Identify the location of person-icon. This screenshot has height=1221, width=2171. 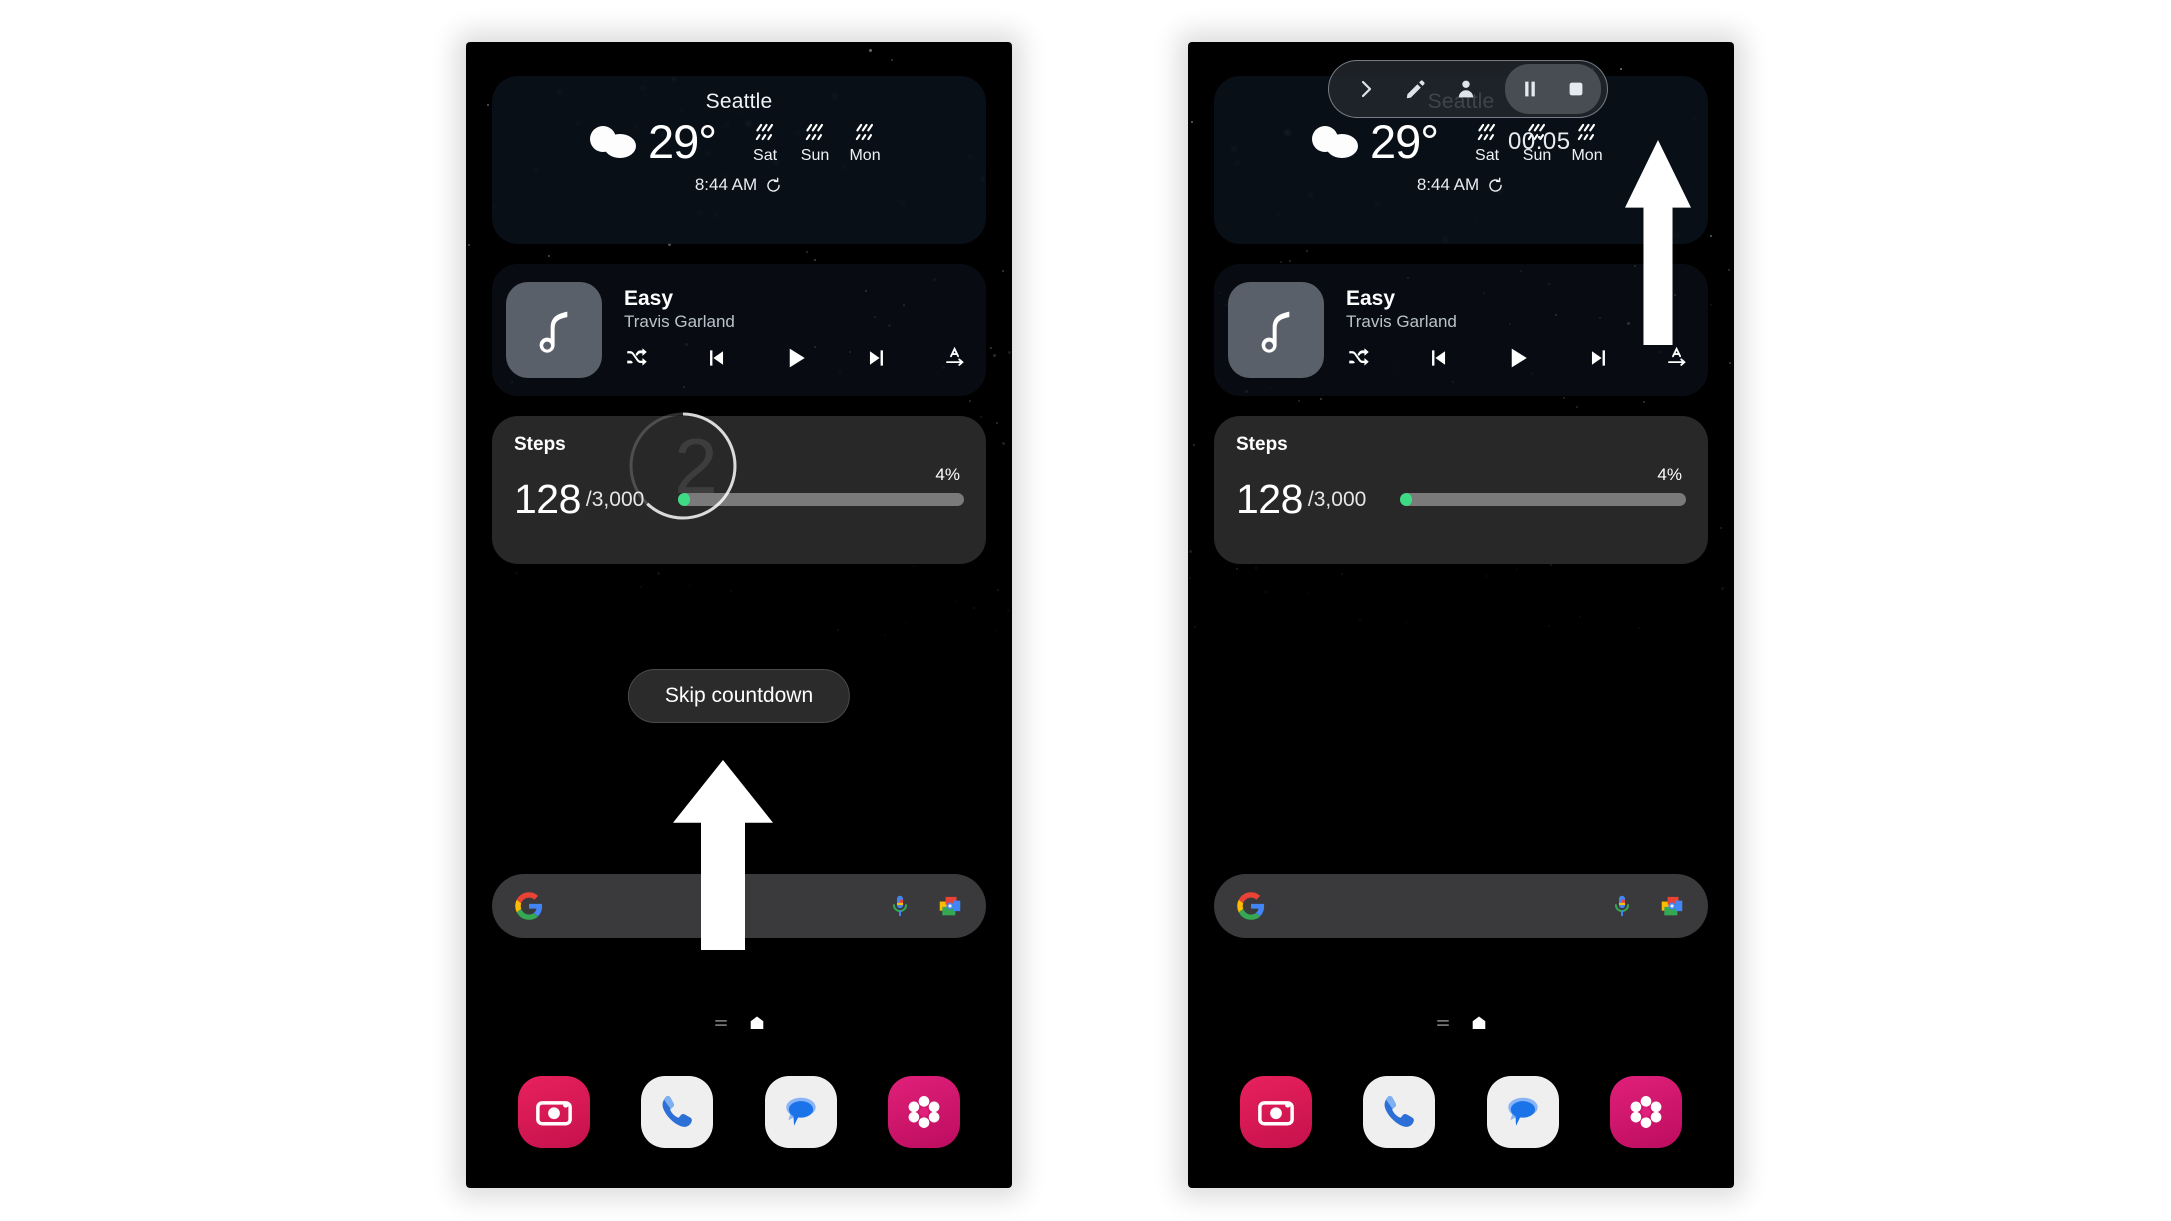
(1466, 89).